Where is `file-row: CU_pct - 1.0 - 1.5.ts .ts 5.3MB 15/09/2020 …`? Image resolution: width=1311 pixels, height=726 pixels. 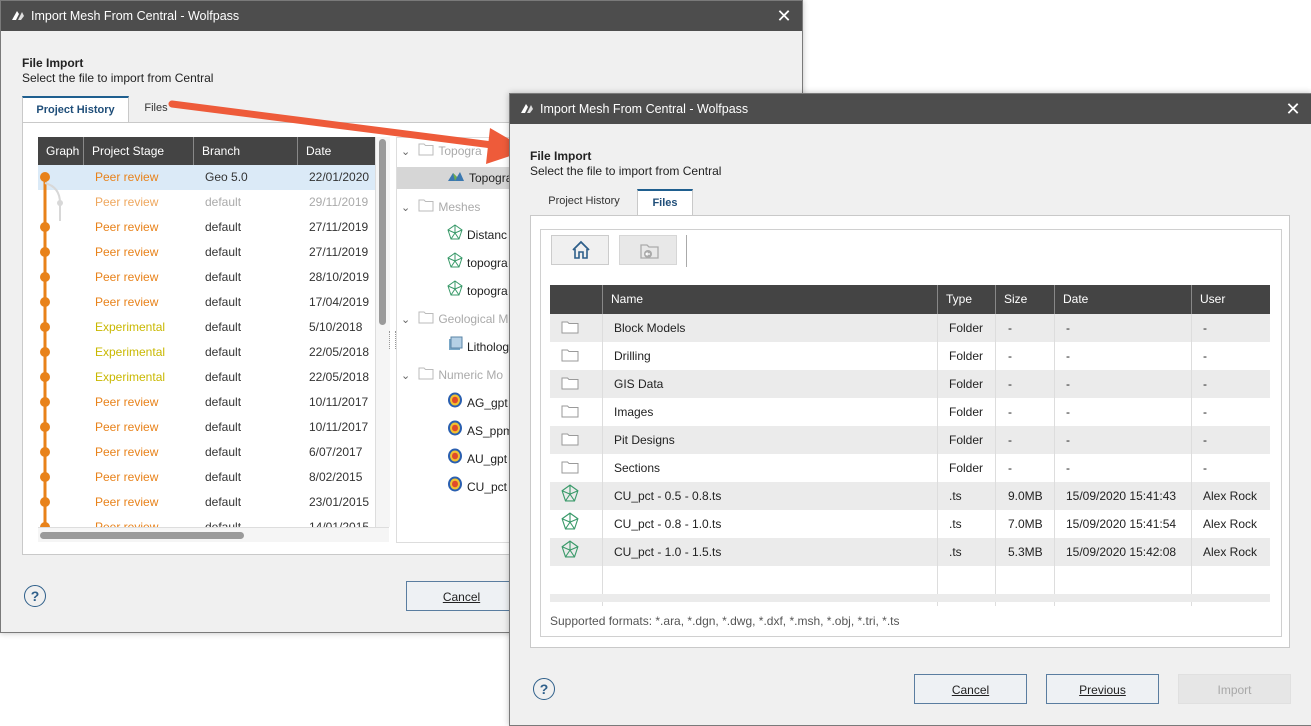 file-row: CU_pct - 1.0 - 1.5.ts .ts 5.3MB 15/09/2020 … is located at coordinates (910, 552).